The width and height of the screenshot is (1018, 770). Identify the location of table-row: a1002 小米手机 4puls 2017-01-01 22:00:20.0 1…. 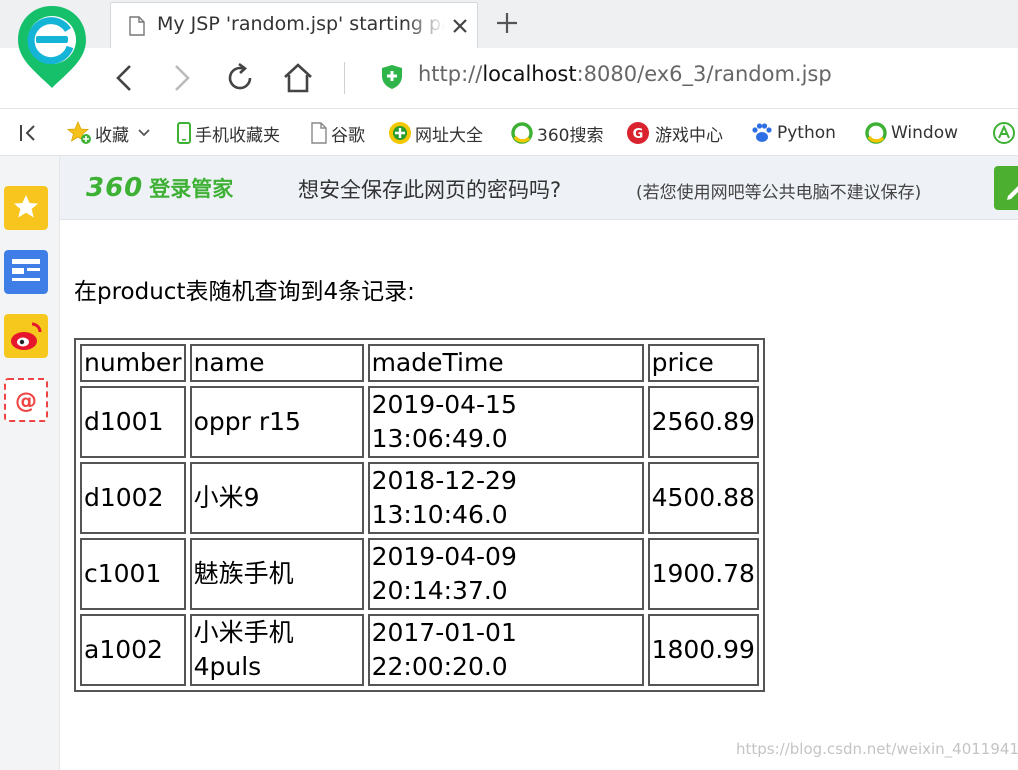
(419, 650).